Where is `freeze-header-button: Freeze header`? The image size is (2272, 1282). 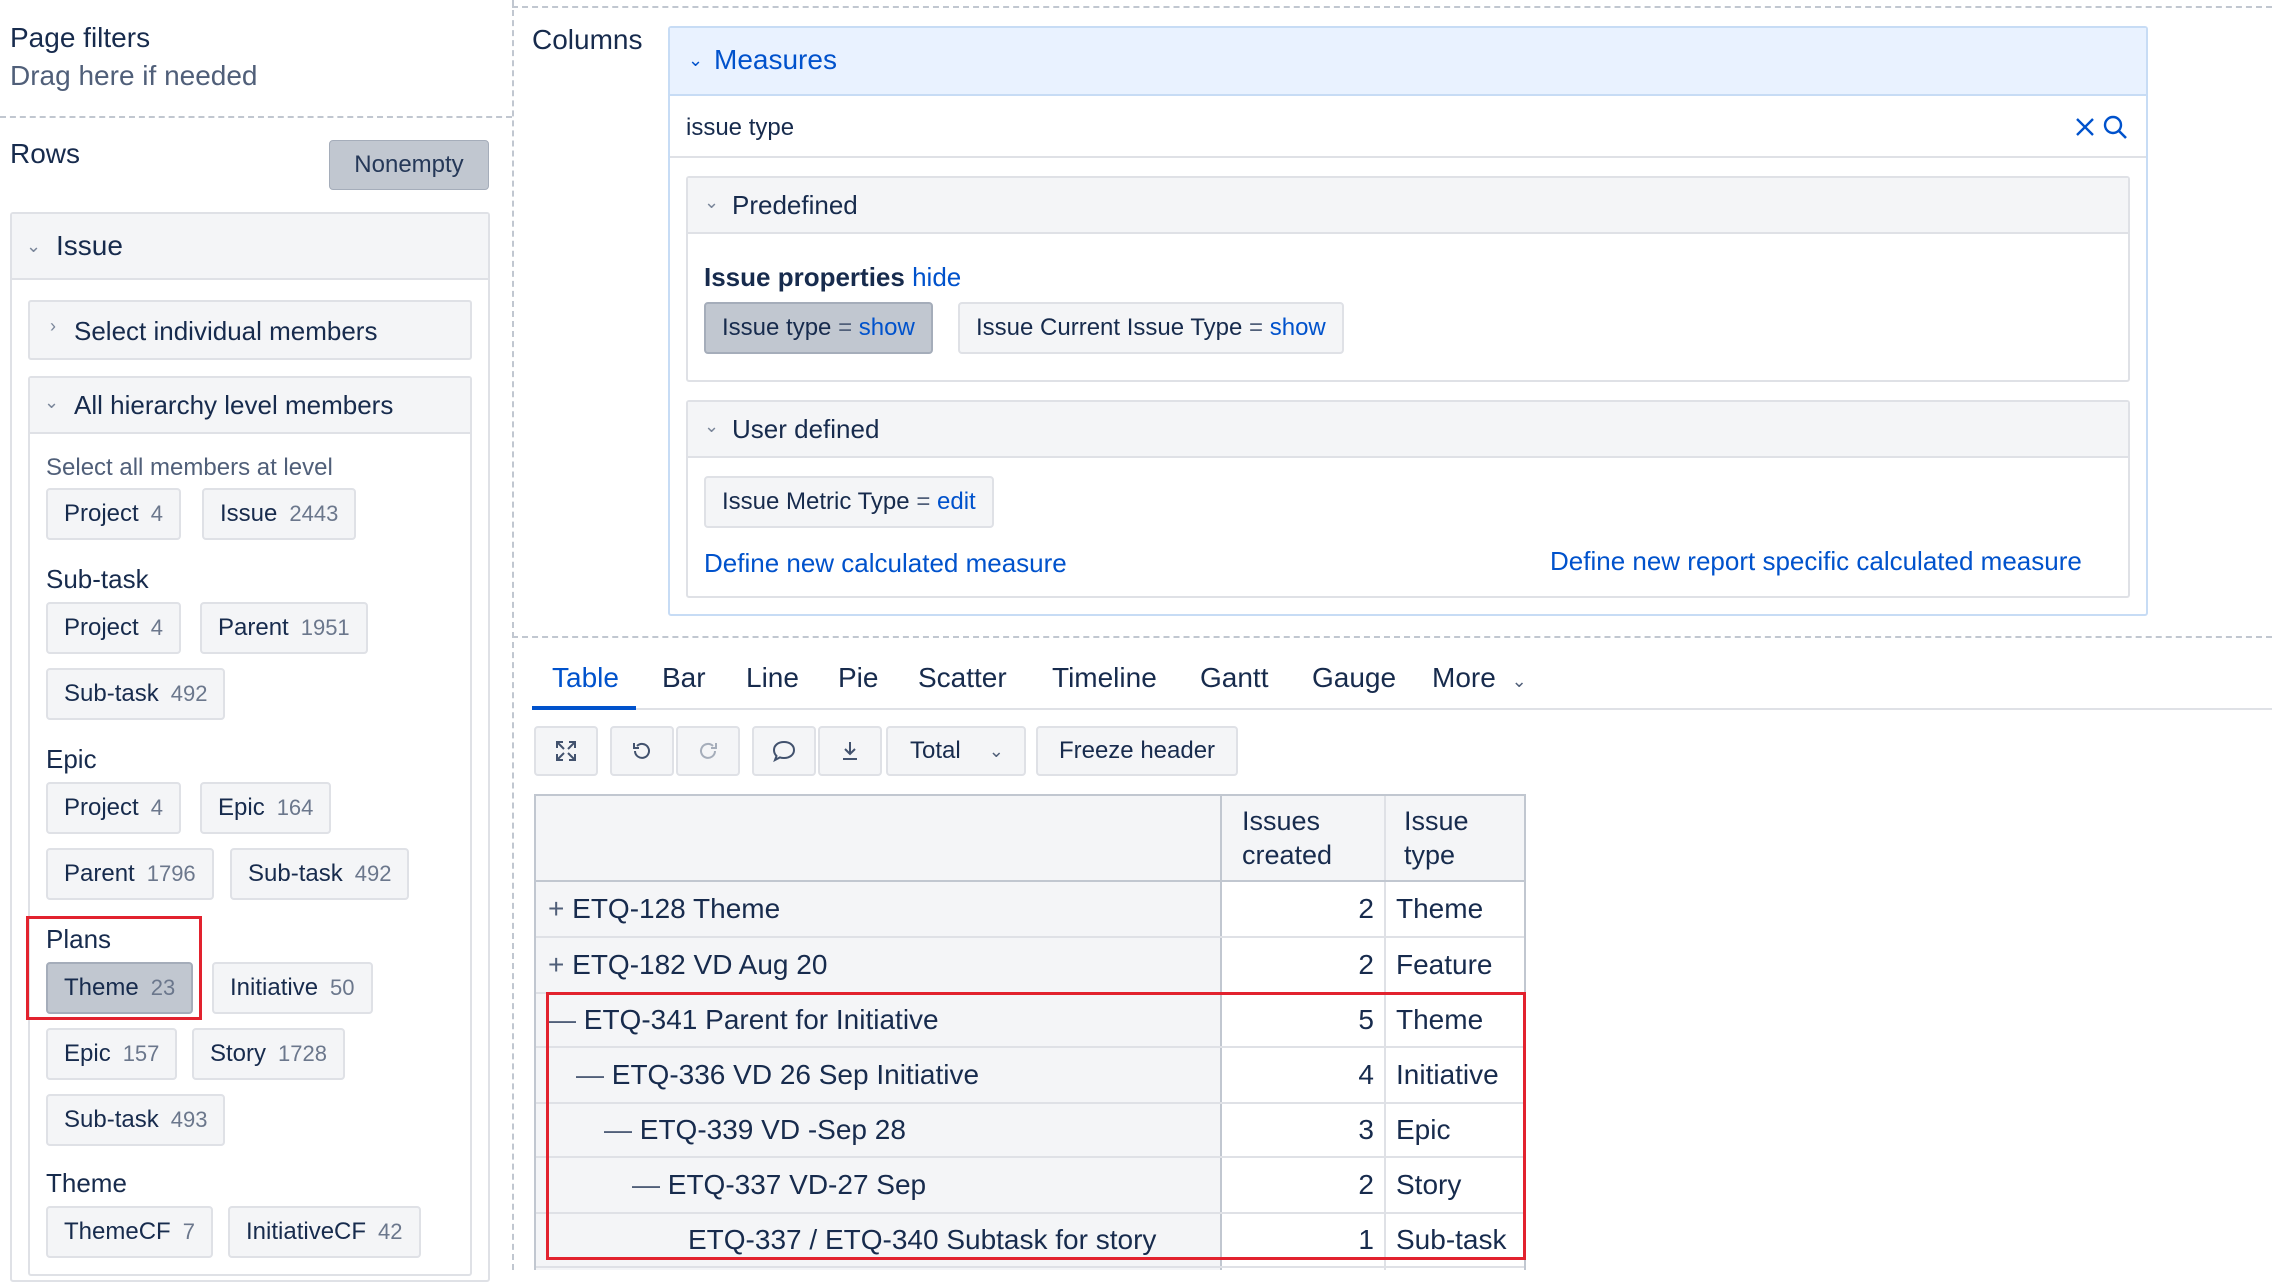
freeze-header-button: Freeze header is located at coordinates (1137, 751).